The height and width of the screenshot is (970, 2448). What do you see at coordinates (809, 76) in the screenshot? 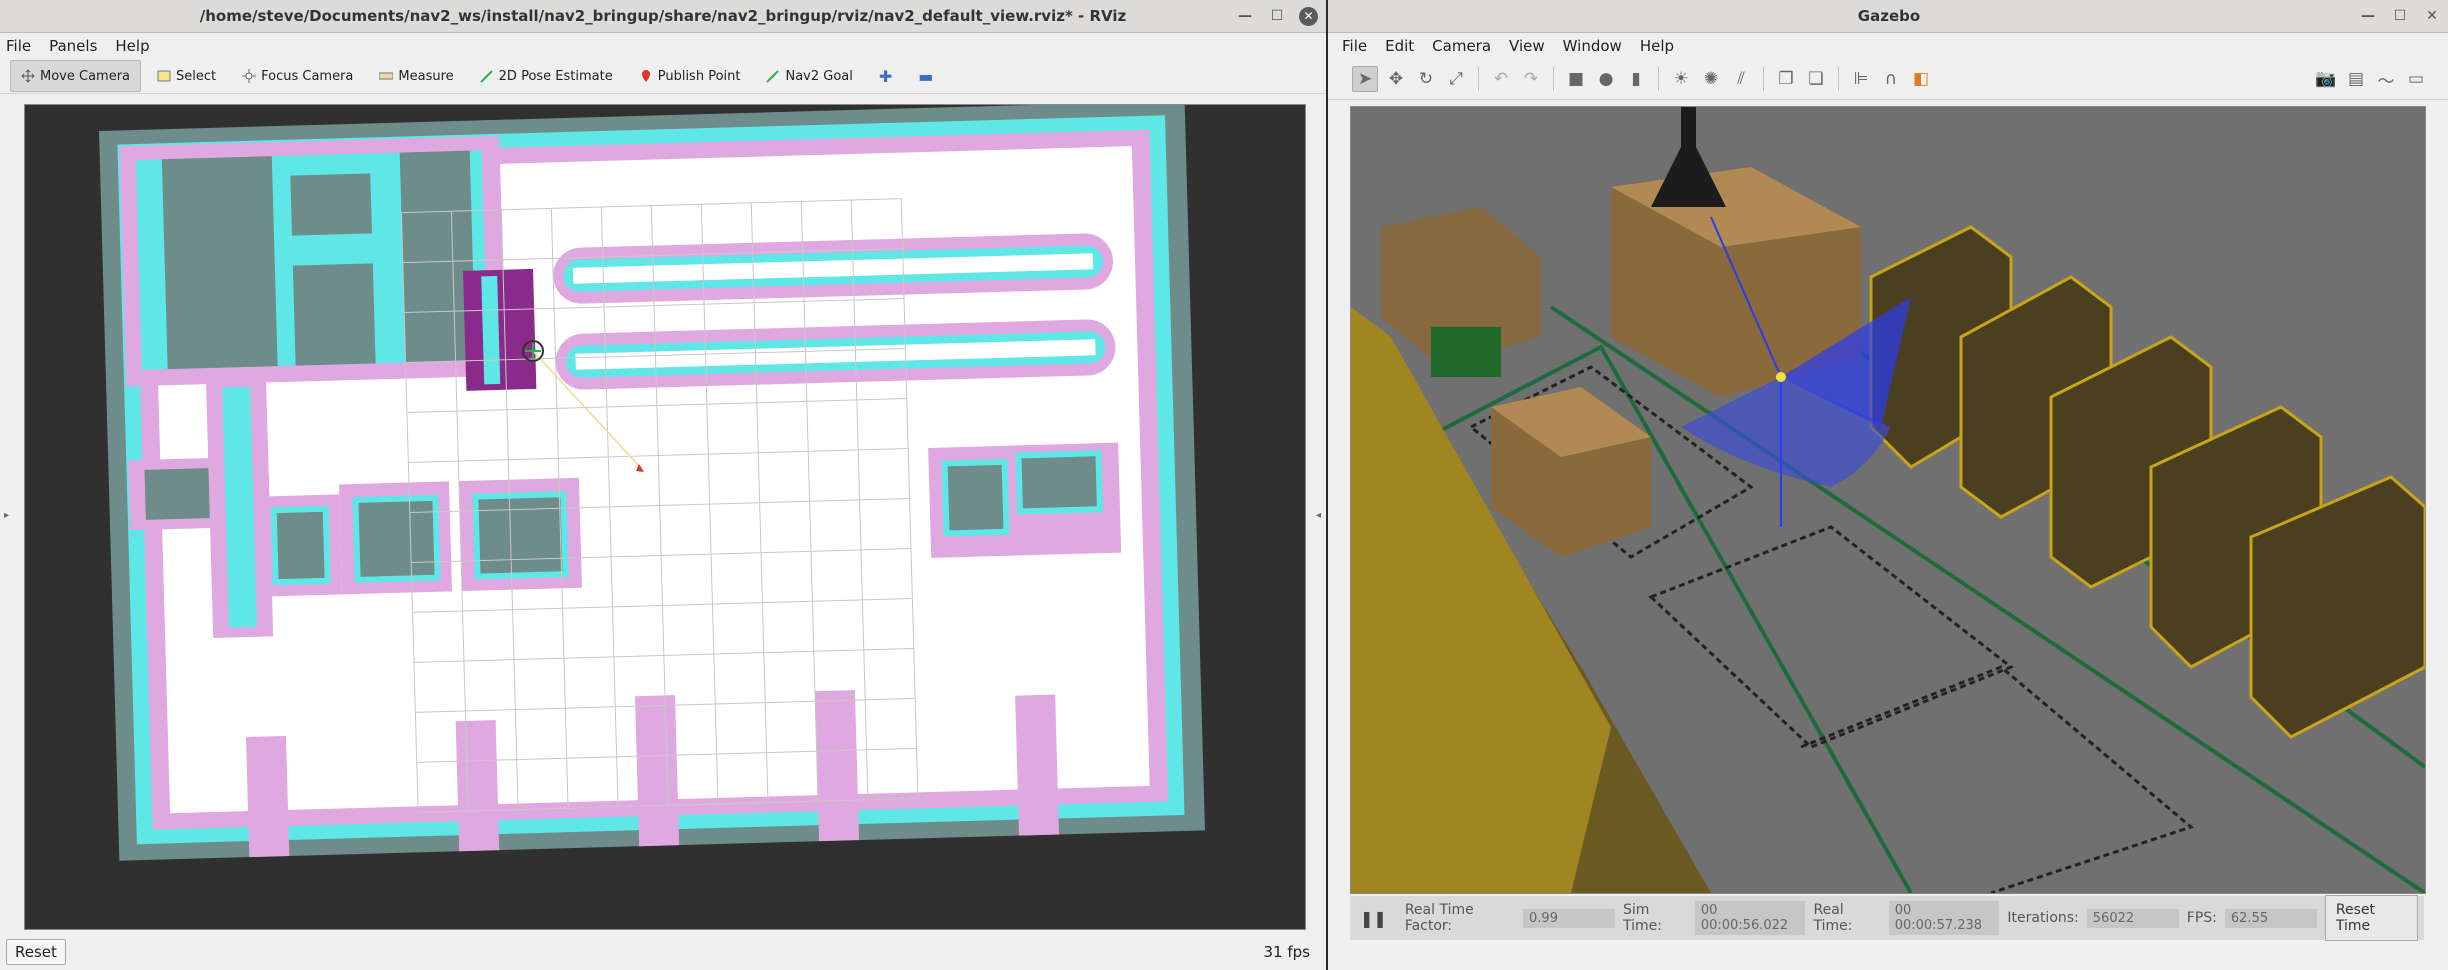
I see `tool-nav2-goal: Nav2 Goal` at bounding box center [809, 76].